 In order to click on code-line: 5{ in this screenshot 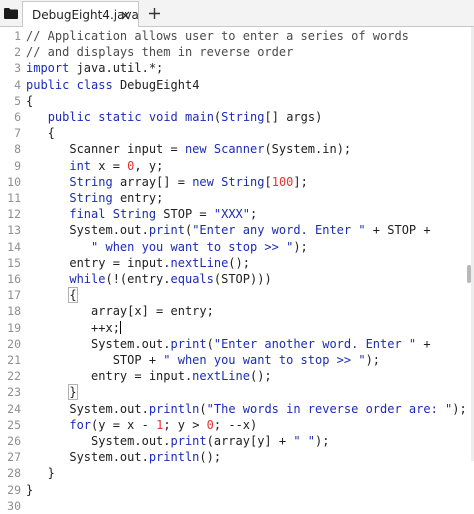, I will do `click(237, 101)`.